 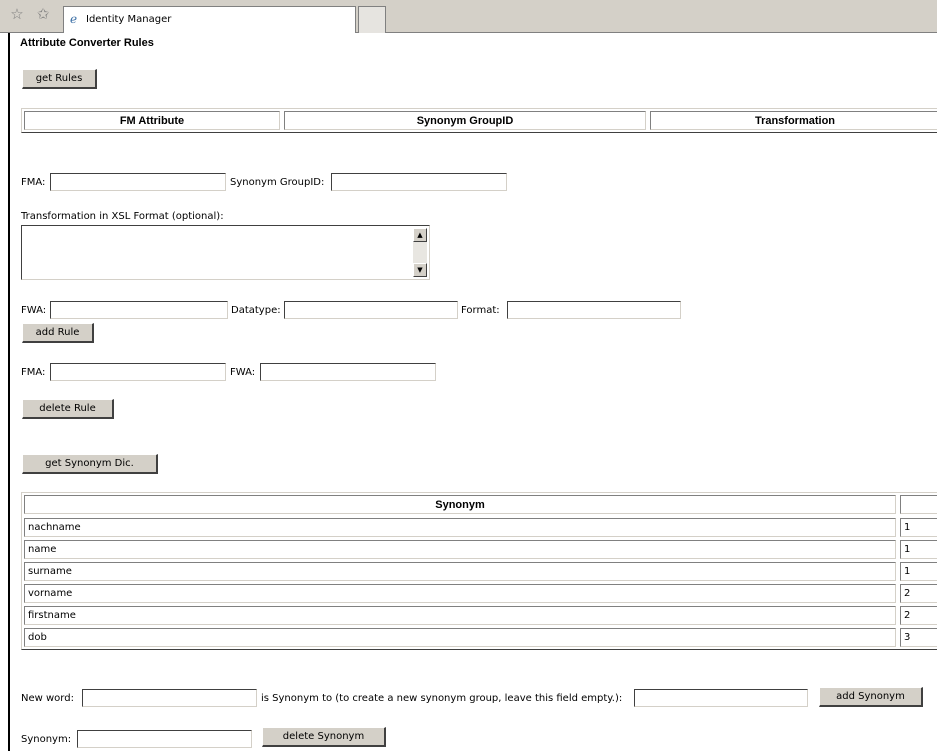 What do you see at coordinates (34, 310) in the screenshot?
I see `fwa-label: FWA:` at bounding box center [34, 310].